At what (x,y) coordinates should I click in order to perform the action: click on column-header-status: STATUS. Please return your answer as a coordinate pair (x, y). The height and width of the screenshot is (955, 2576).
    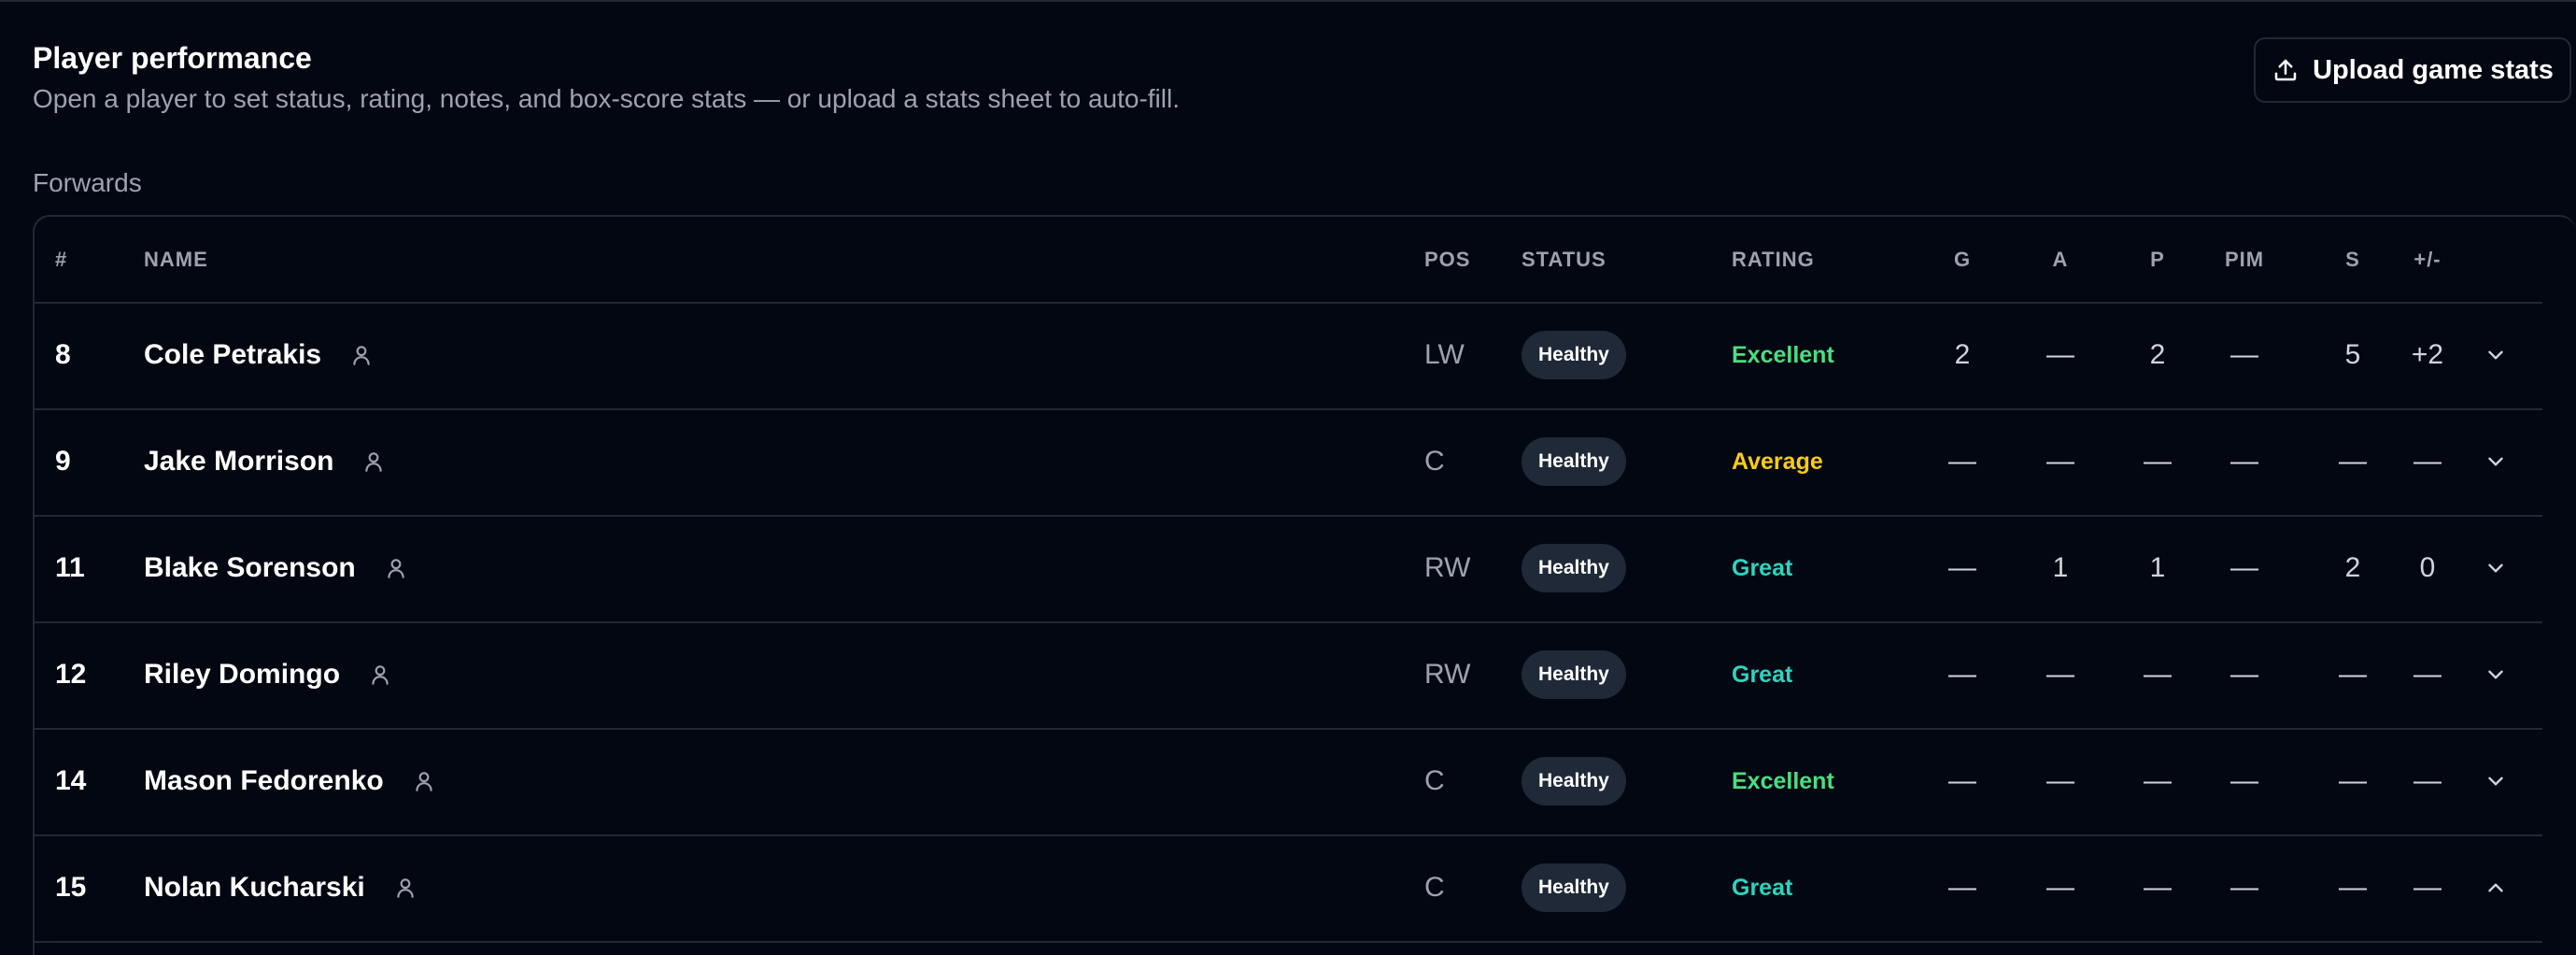
    Looking at the image, I should click on (1564, 259).